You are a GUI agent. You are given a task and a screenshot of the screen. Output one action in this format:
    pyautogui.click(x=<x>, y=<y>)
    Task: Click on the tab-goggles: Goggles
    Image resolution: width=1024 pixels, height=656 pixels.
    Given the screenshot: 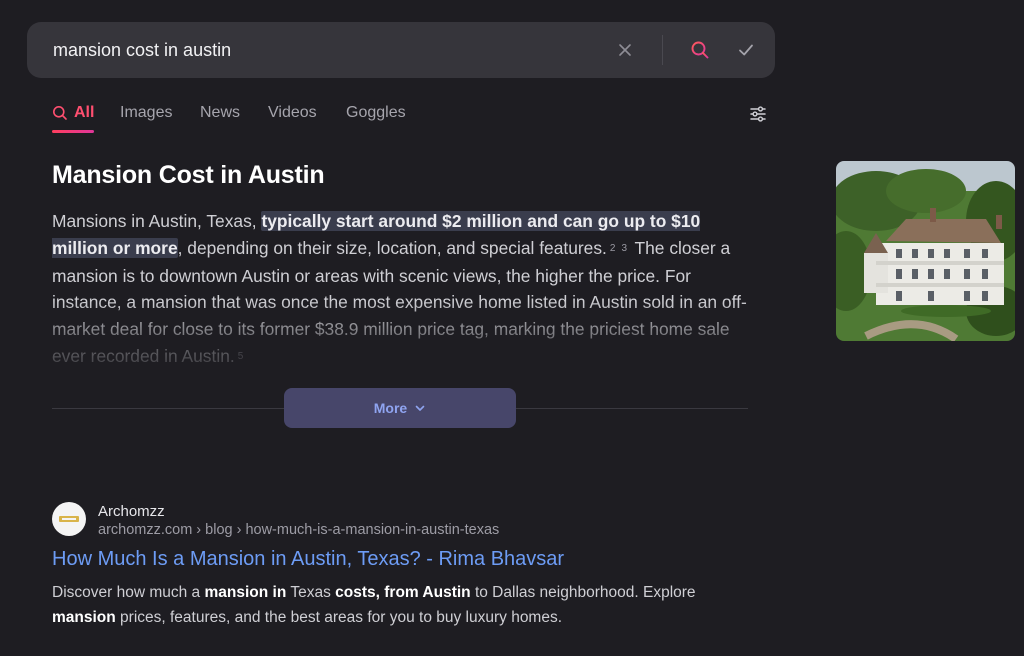 What is the action you would take?
    pyautogui.click(x=376, y=113)
    